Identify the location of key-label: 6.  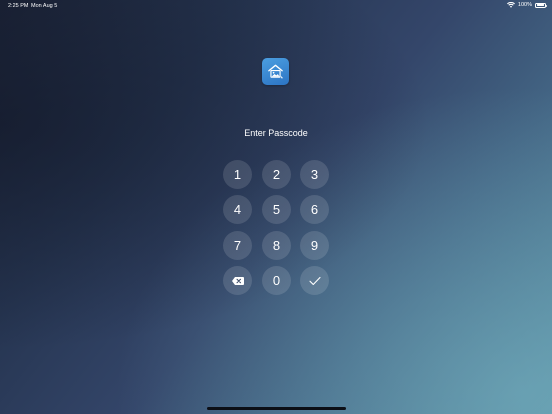
(314, 209).